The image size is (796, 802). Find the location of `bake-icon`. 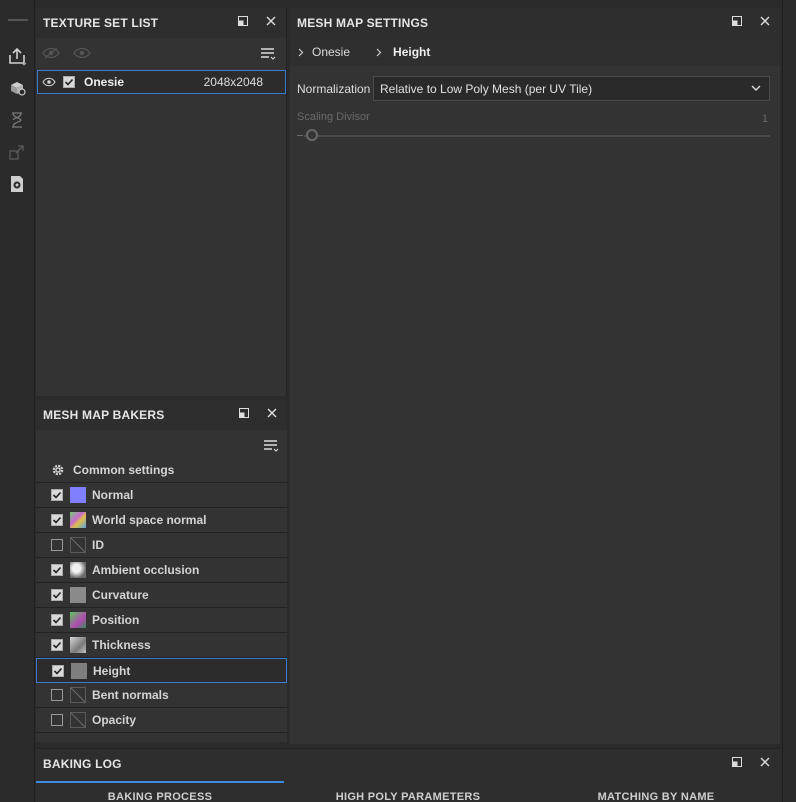

bake-icon is located at coordinates (17, 88).